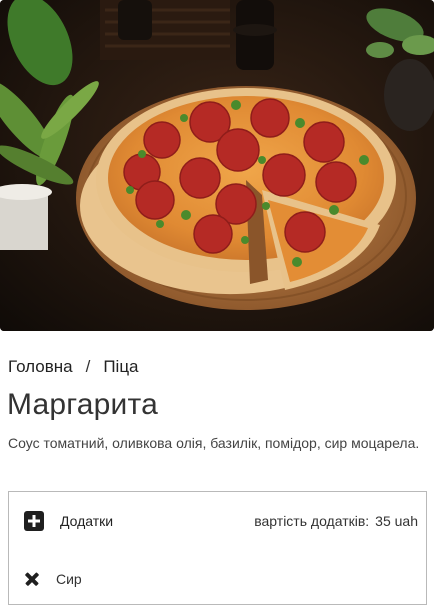 This screenshot has width=434, height=614. What do you see at coordinates (396, 521) in the screenshot?
I see `addons-cost-value: 35 uah` at bounding box center [396, 521].